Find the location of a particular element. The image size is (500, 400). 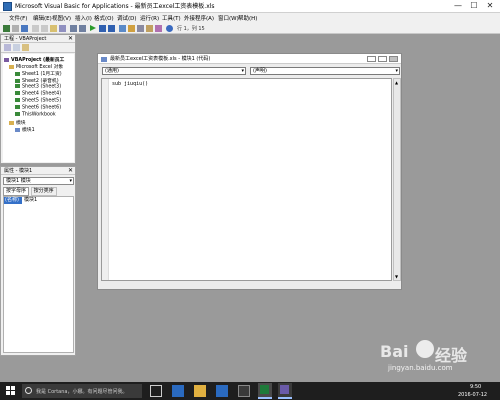

code-window-title-text: 最新员工excel工资表模板.xls - 模块1 (代码) is located at coordinates (160, 59).